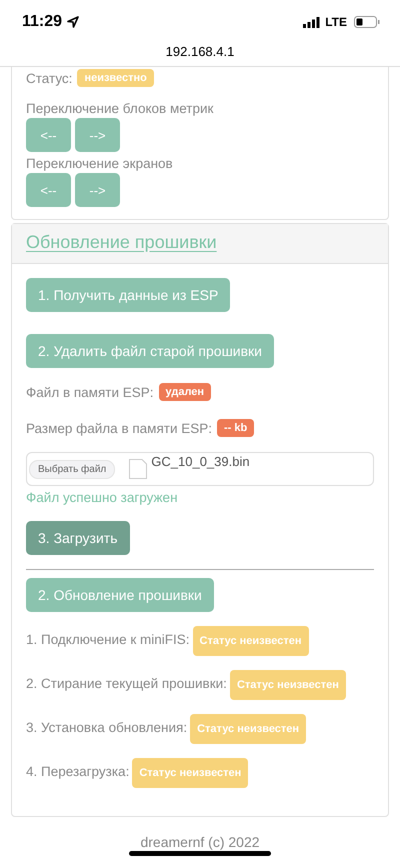  Describe the element at coordinates (115, 78) in the screenshot. I see `status-badge: неизвестно` at that location.